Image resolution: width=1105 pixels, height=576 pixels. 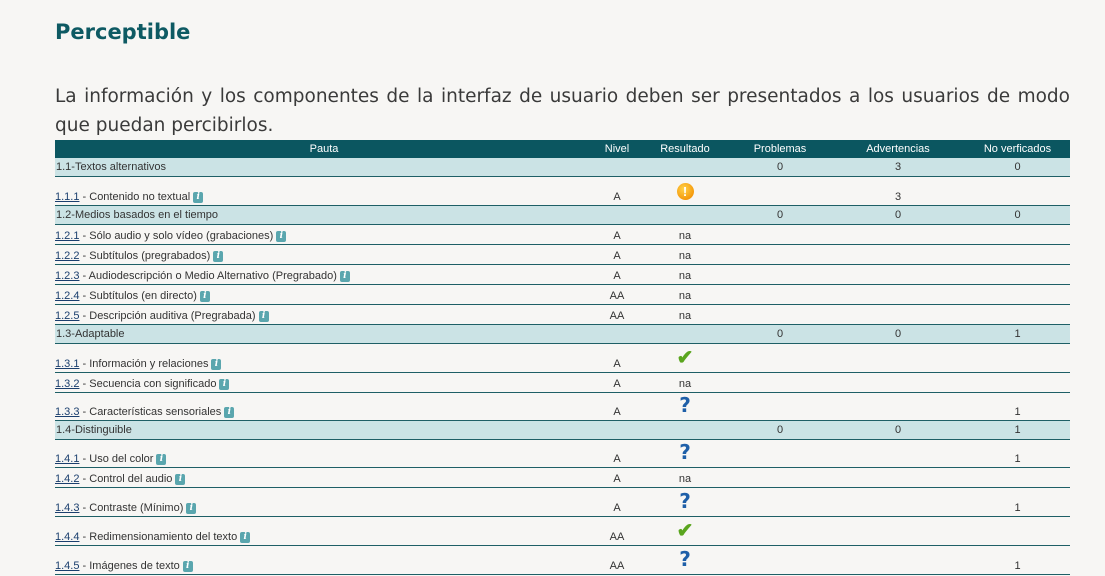 I want to click on nivel-cell, so click(x=617, y=167).